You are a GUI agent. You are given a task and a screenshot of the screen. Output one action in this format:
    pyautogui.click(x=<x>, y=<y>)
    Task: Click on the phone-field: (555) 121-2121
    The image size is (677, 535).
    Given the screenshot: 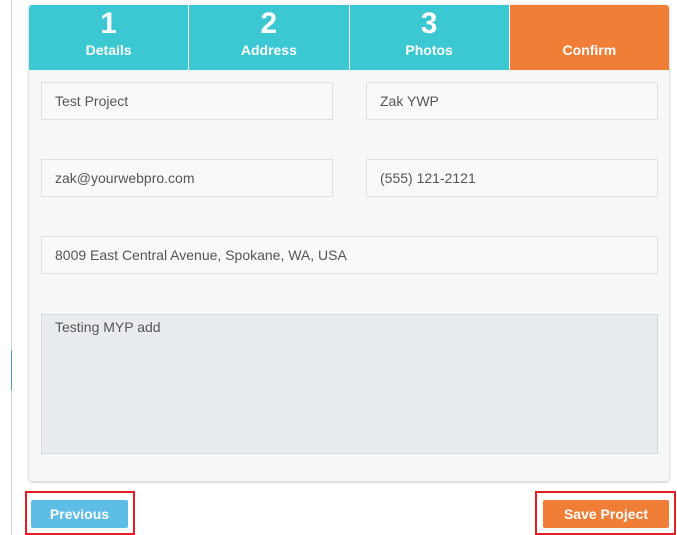 What is the action you would take?
    pyautogui.click(x=512, y=178)
    